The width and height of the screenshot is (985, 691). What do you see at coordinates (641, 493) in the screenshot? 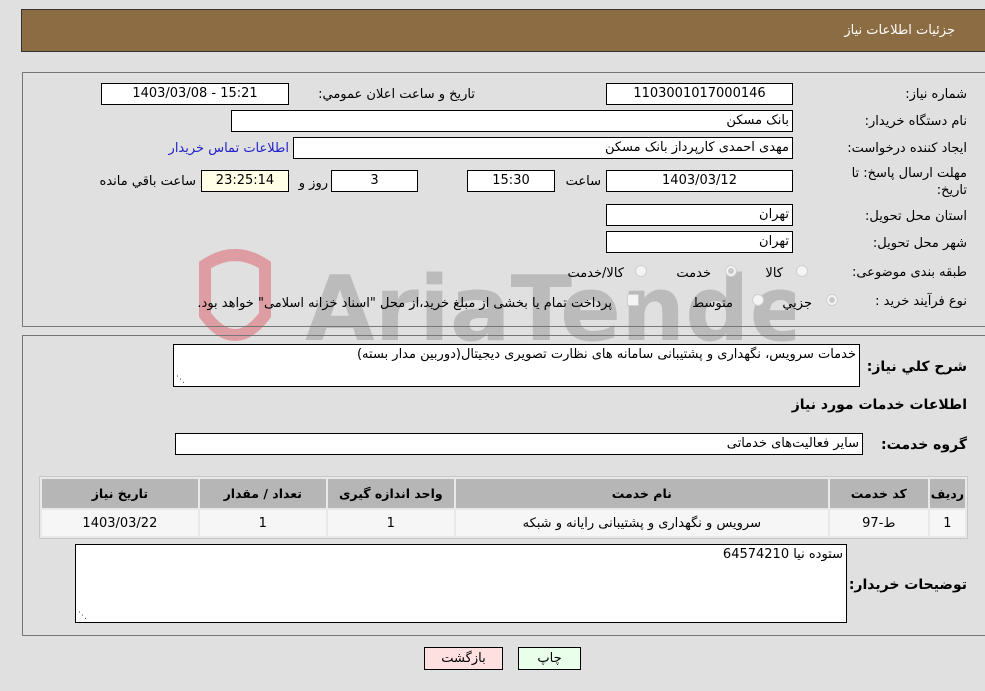
I see `col-header-service-name: نام خدمت` at bounding box center [641, 493].